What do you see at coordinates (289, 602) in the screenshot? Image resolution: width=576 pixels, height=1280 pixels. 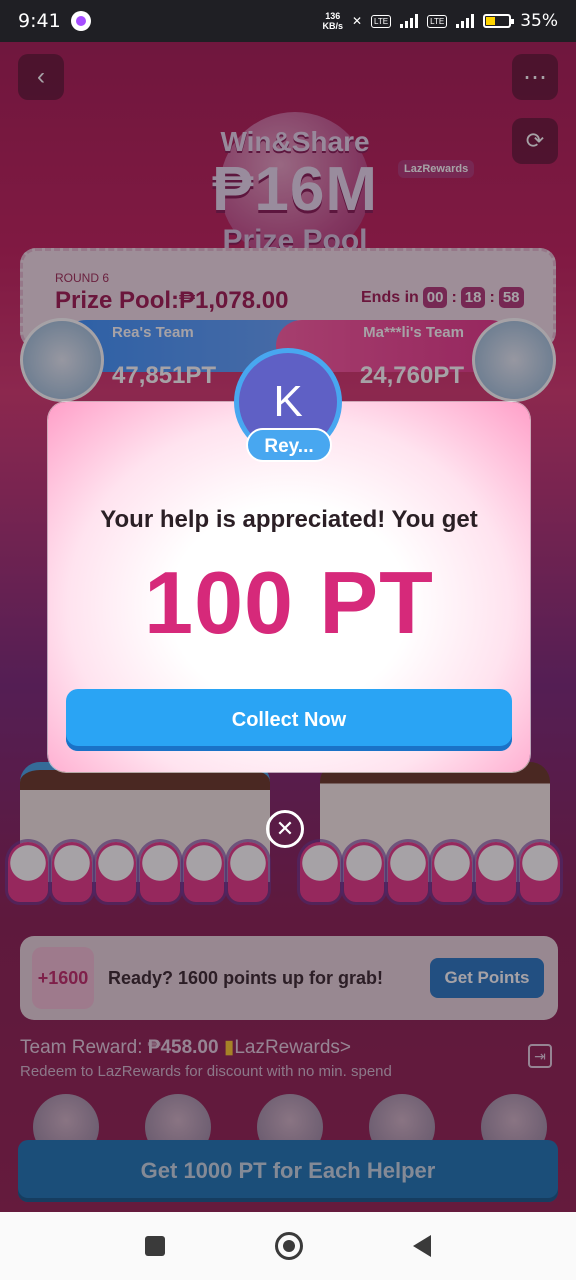 I see `modal-points: 100 PT` at bounding box center [289, 602].